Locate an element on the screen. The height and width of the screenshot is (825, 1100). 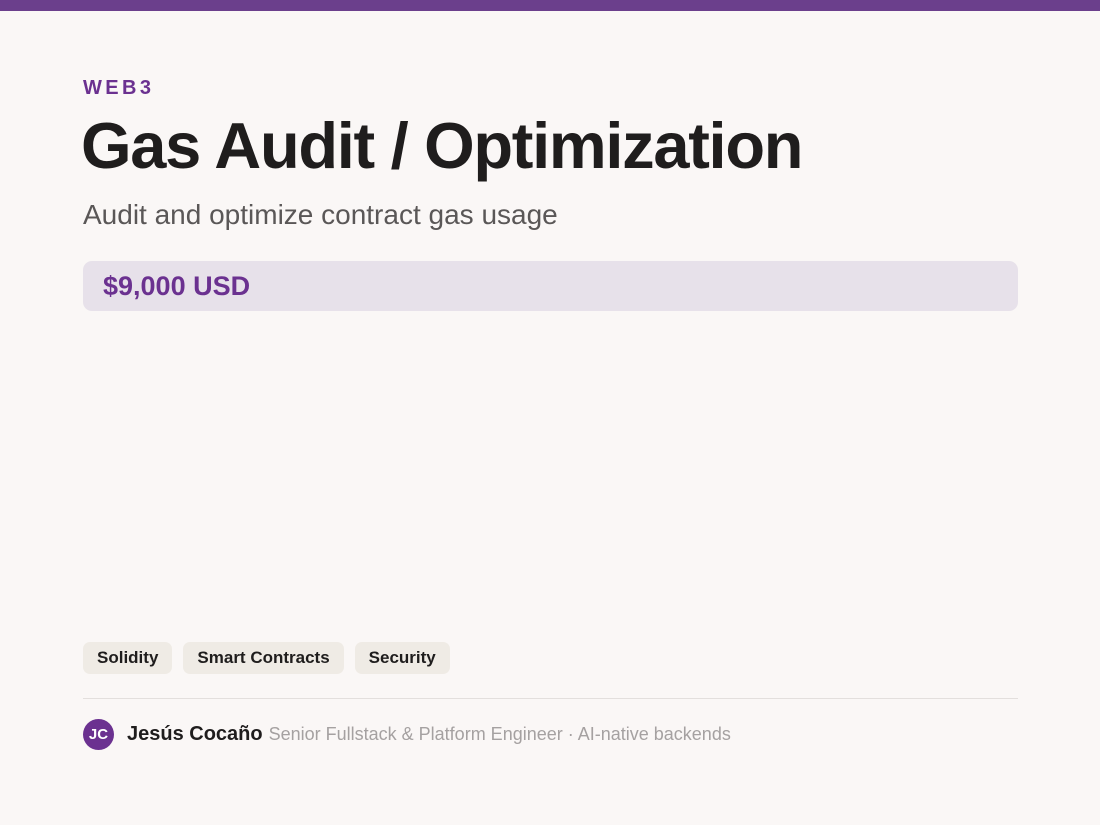
tag-solidity: Solidity is located at coordinates (128, 658).